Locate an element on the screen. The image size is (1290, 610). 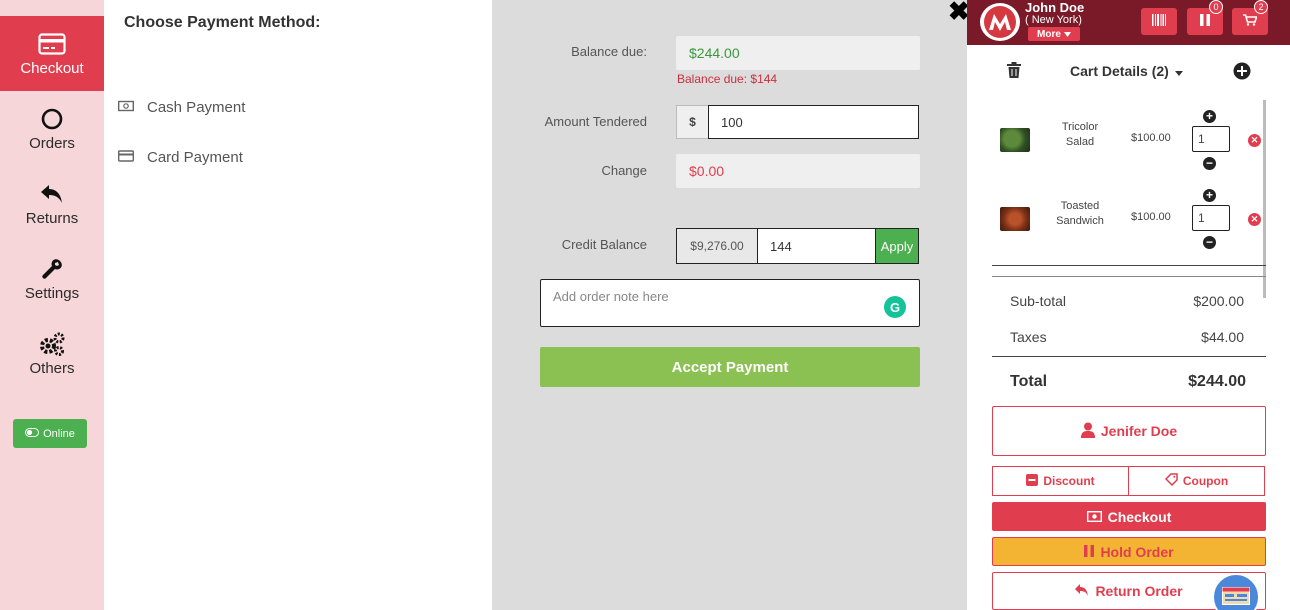
cart-item: Toasted Sandwich $100.00 + 1 − ✕ is located at coordinates (1129, 220).